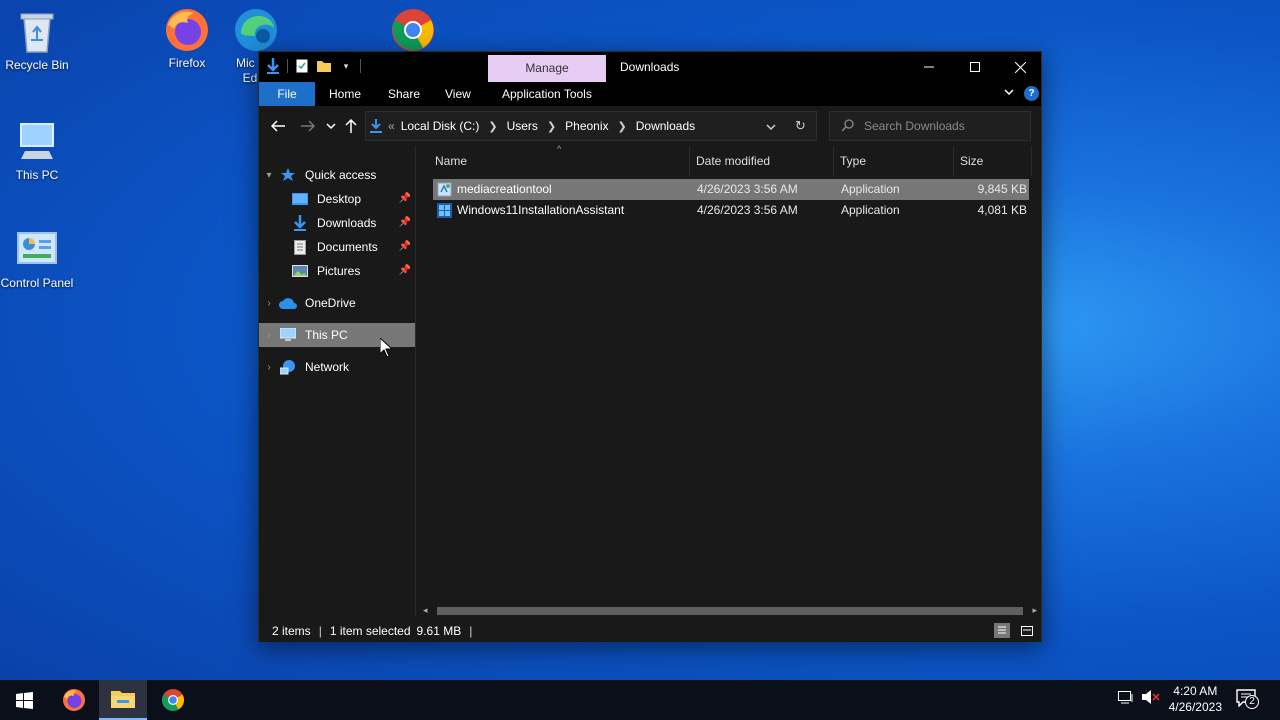  What do you see at coordinates (1126, 698) in the screenshot?
I see `network-status-icon` at bounding box center [1126, 698].